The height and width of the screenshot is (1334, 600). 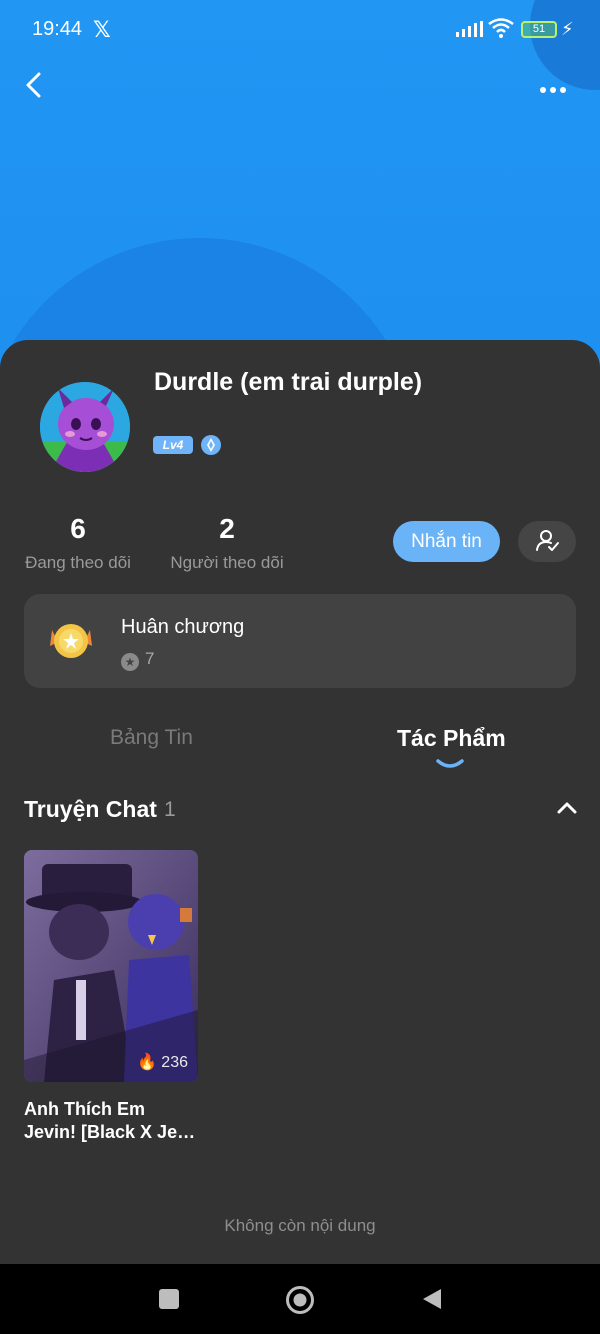 What do you see at coordinates (227, 528) in the screenshot?
I see `followers-count: 2` at bounding box center [227, 528].